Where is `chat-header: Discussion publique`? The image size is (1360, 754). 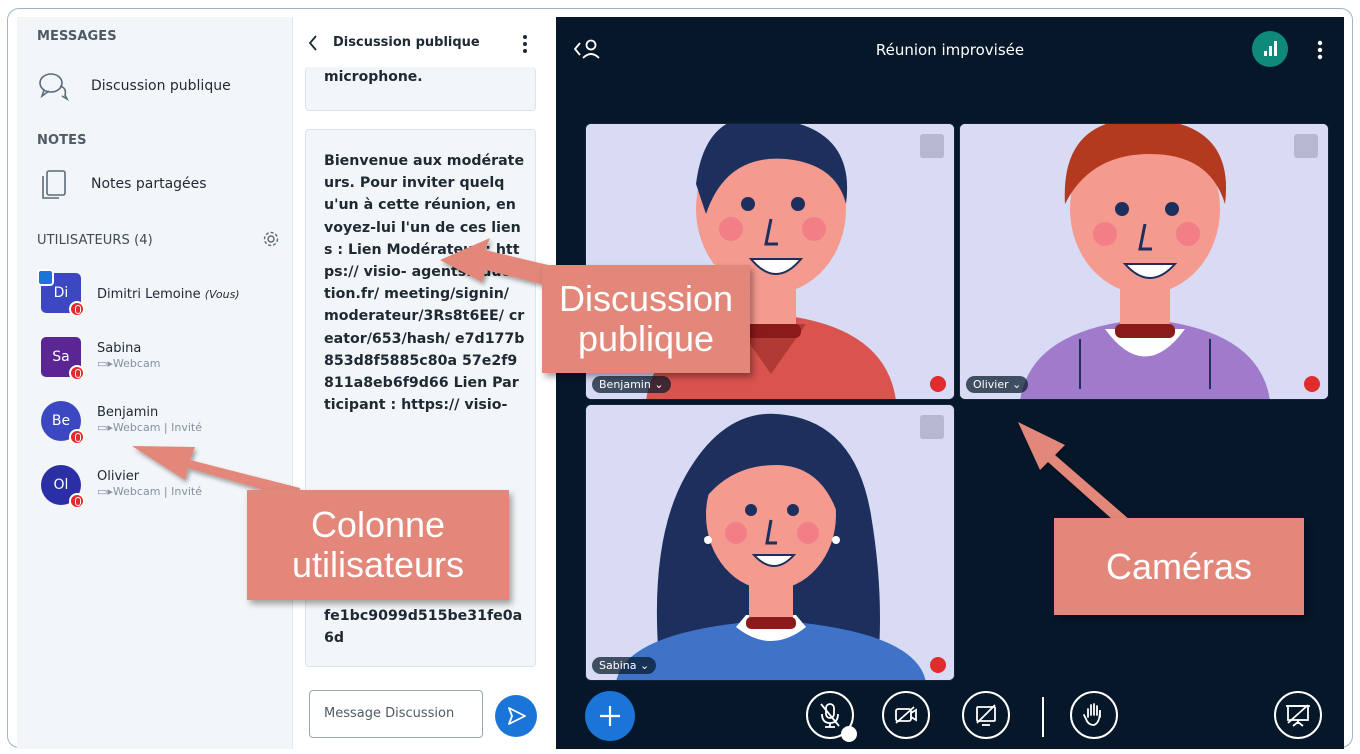
chat-header: Discussion publique is located at coordinates (425, 42).